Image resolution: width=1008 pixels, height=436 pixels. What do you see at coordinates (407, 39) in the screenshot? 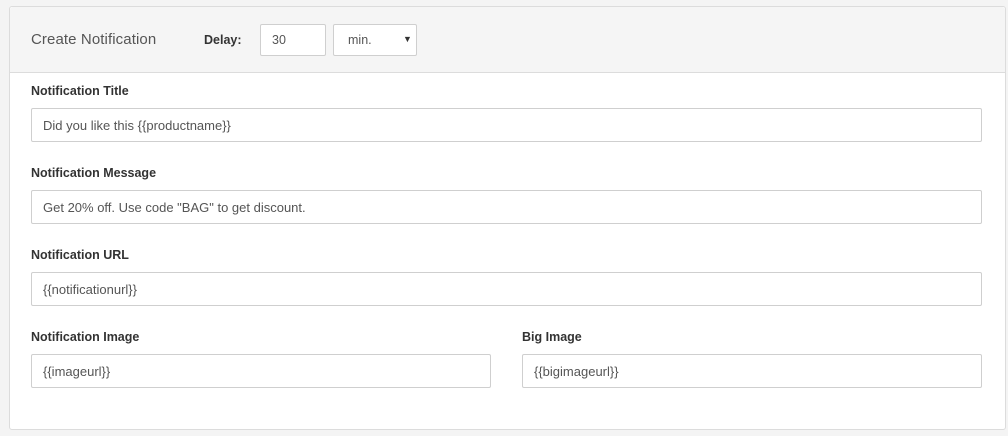
I see `caret-down-icon: ▼` at bounding box center [407, 39].